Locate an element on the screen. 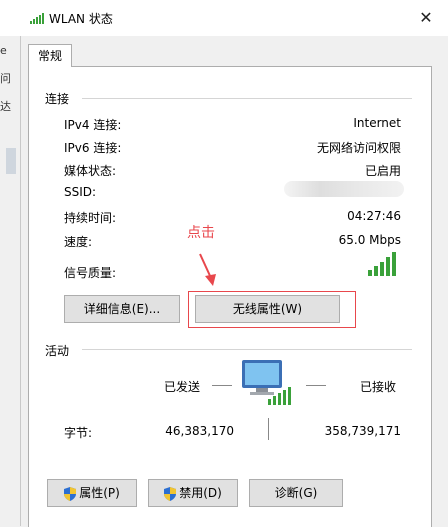 This screenshot has width=448, height=527. received-dash is located at coordinates (316, 385).